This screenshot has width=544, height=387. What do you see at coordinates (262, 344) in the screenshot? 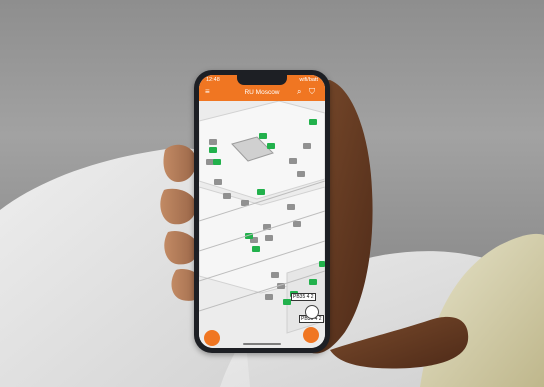
I see `home-indicator` at bounding box center [262, 344].